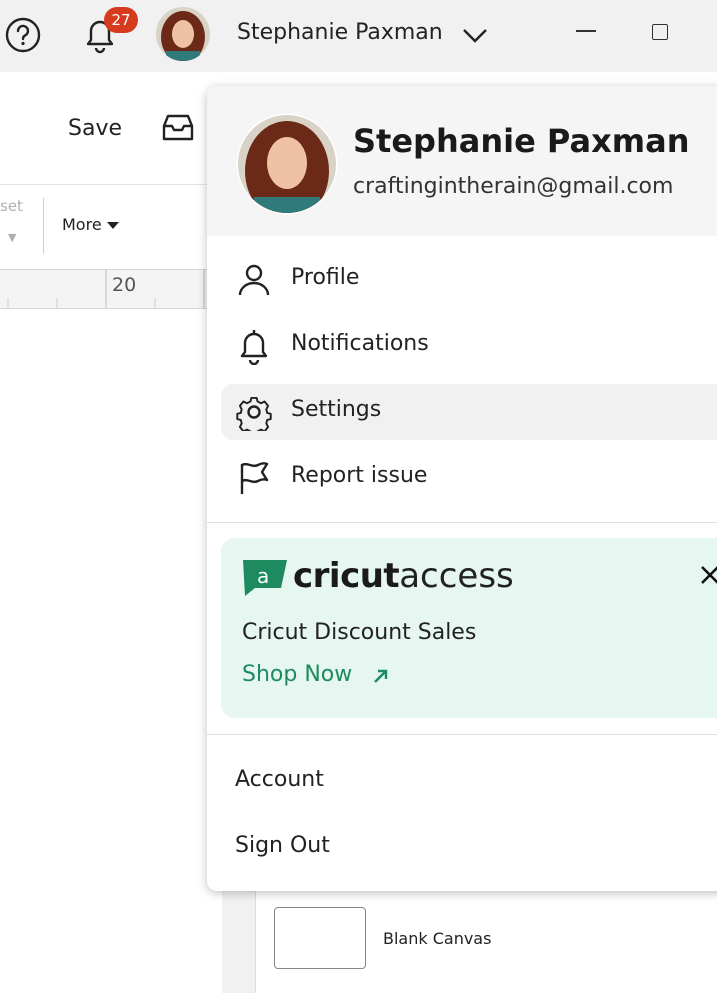 The height and width of the screenshot is (993, 717). I want to click on menu-item-profile: Profile, so click(469, 280).